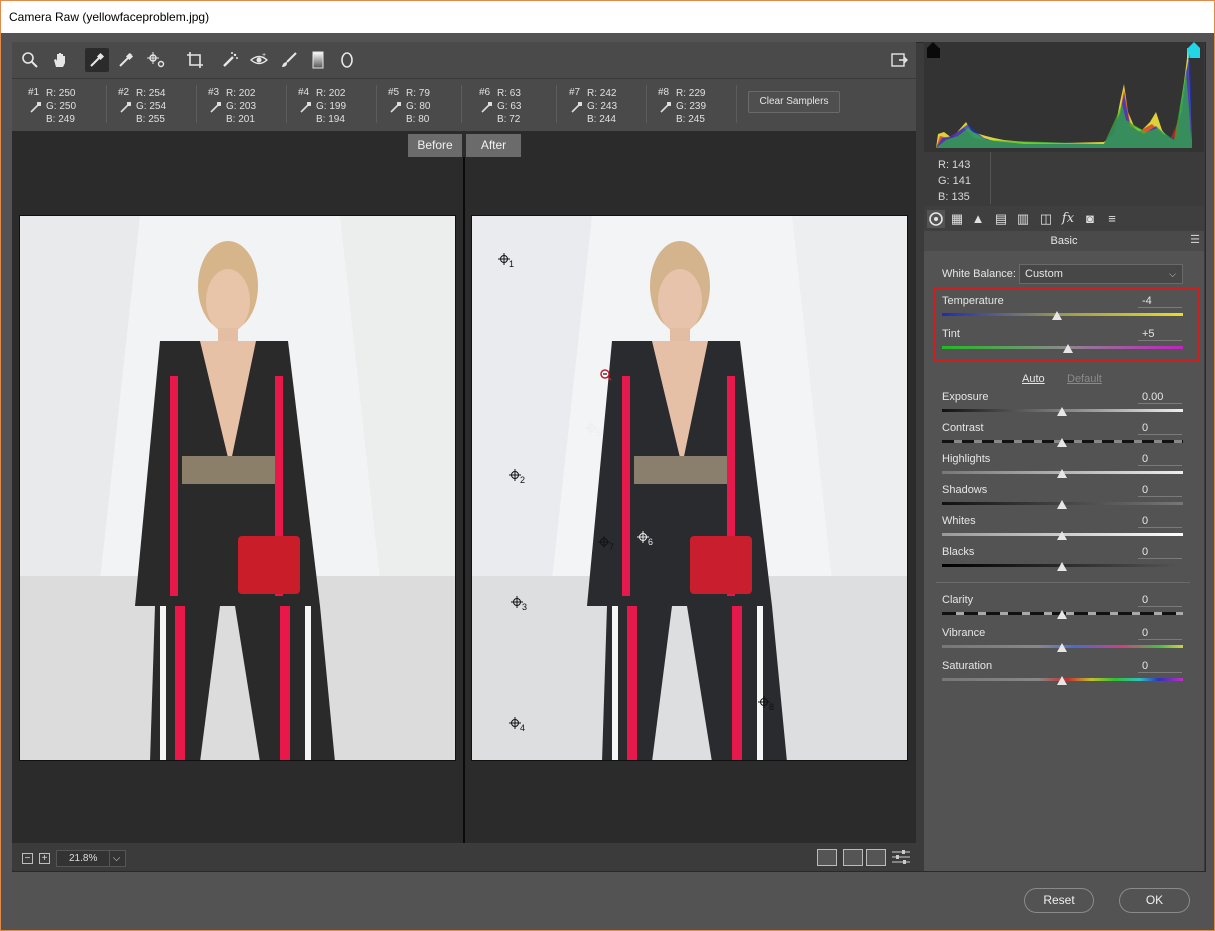 Image resolution: width=1215 pixels, height=931 pixels. I want to click on graduated-filter-icon, so click(318, 60).